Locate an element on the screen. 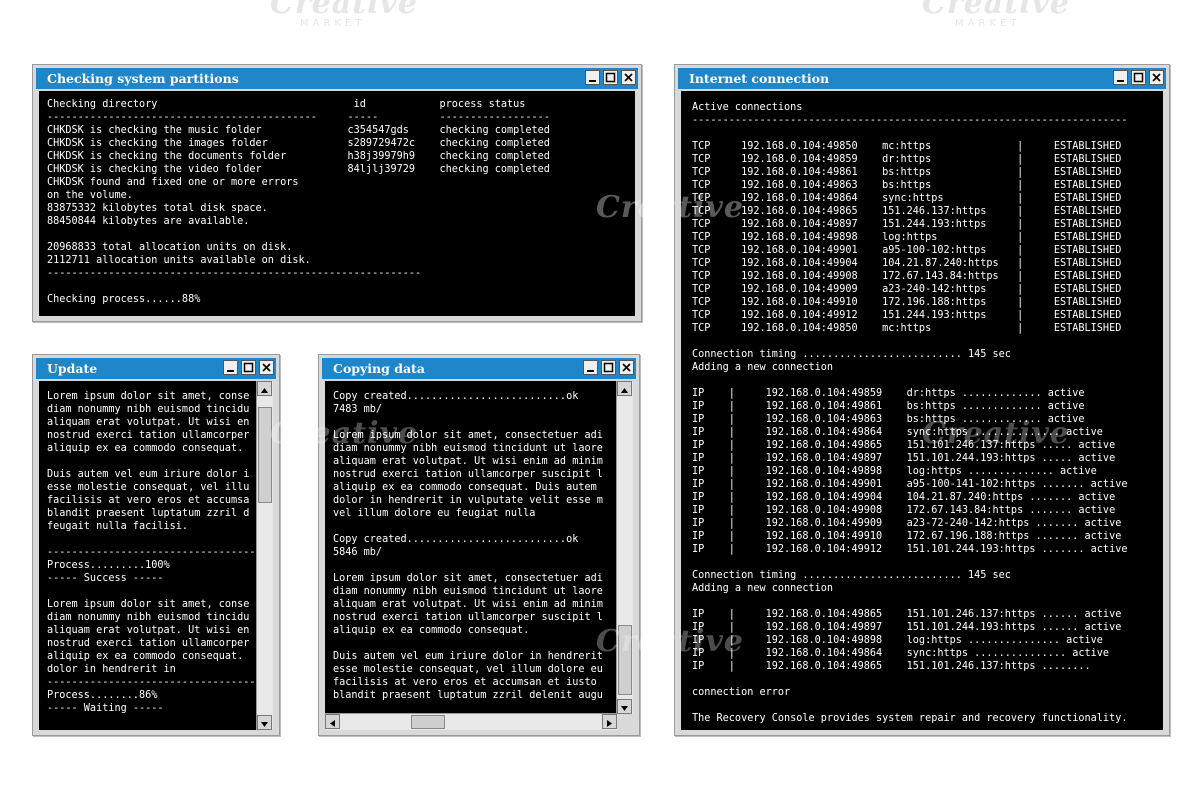 This screenshot has height=800, width=1200. console-line: Process........86% is located at coordinates (102, 695).